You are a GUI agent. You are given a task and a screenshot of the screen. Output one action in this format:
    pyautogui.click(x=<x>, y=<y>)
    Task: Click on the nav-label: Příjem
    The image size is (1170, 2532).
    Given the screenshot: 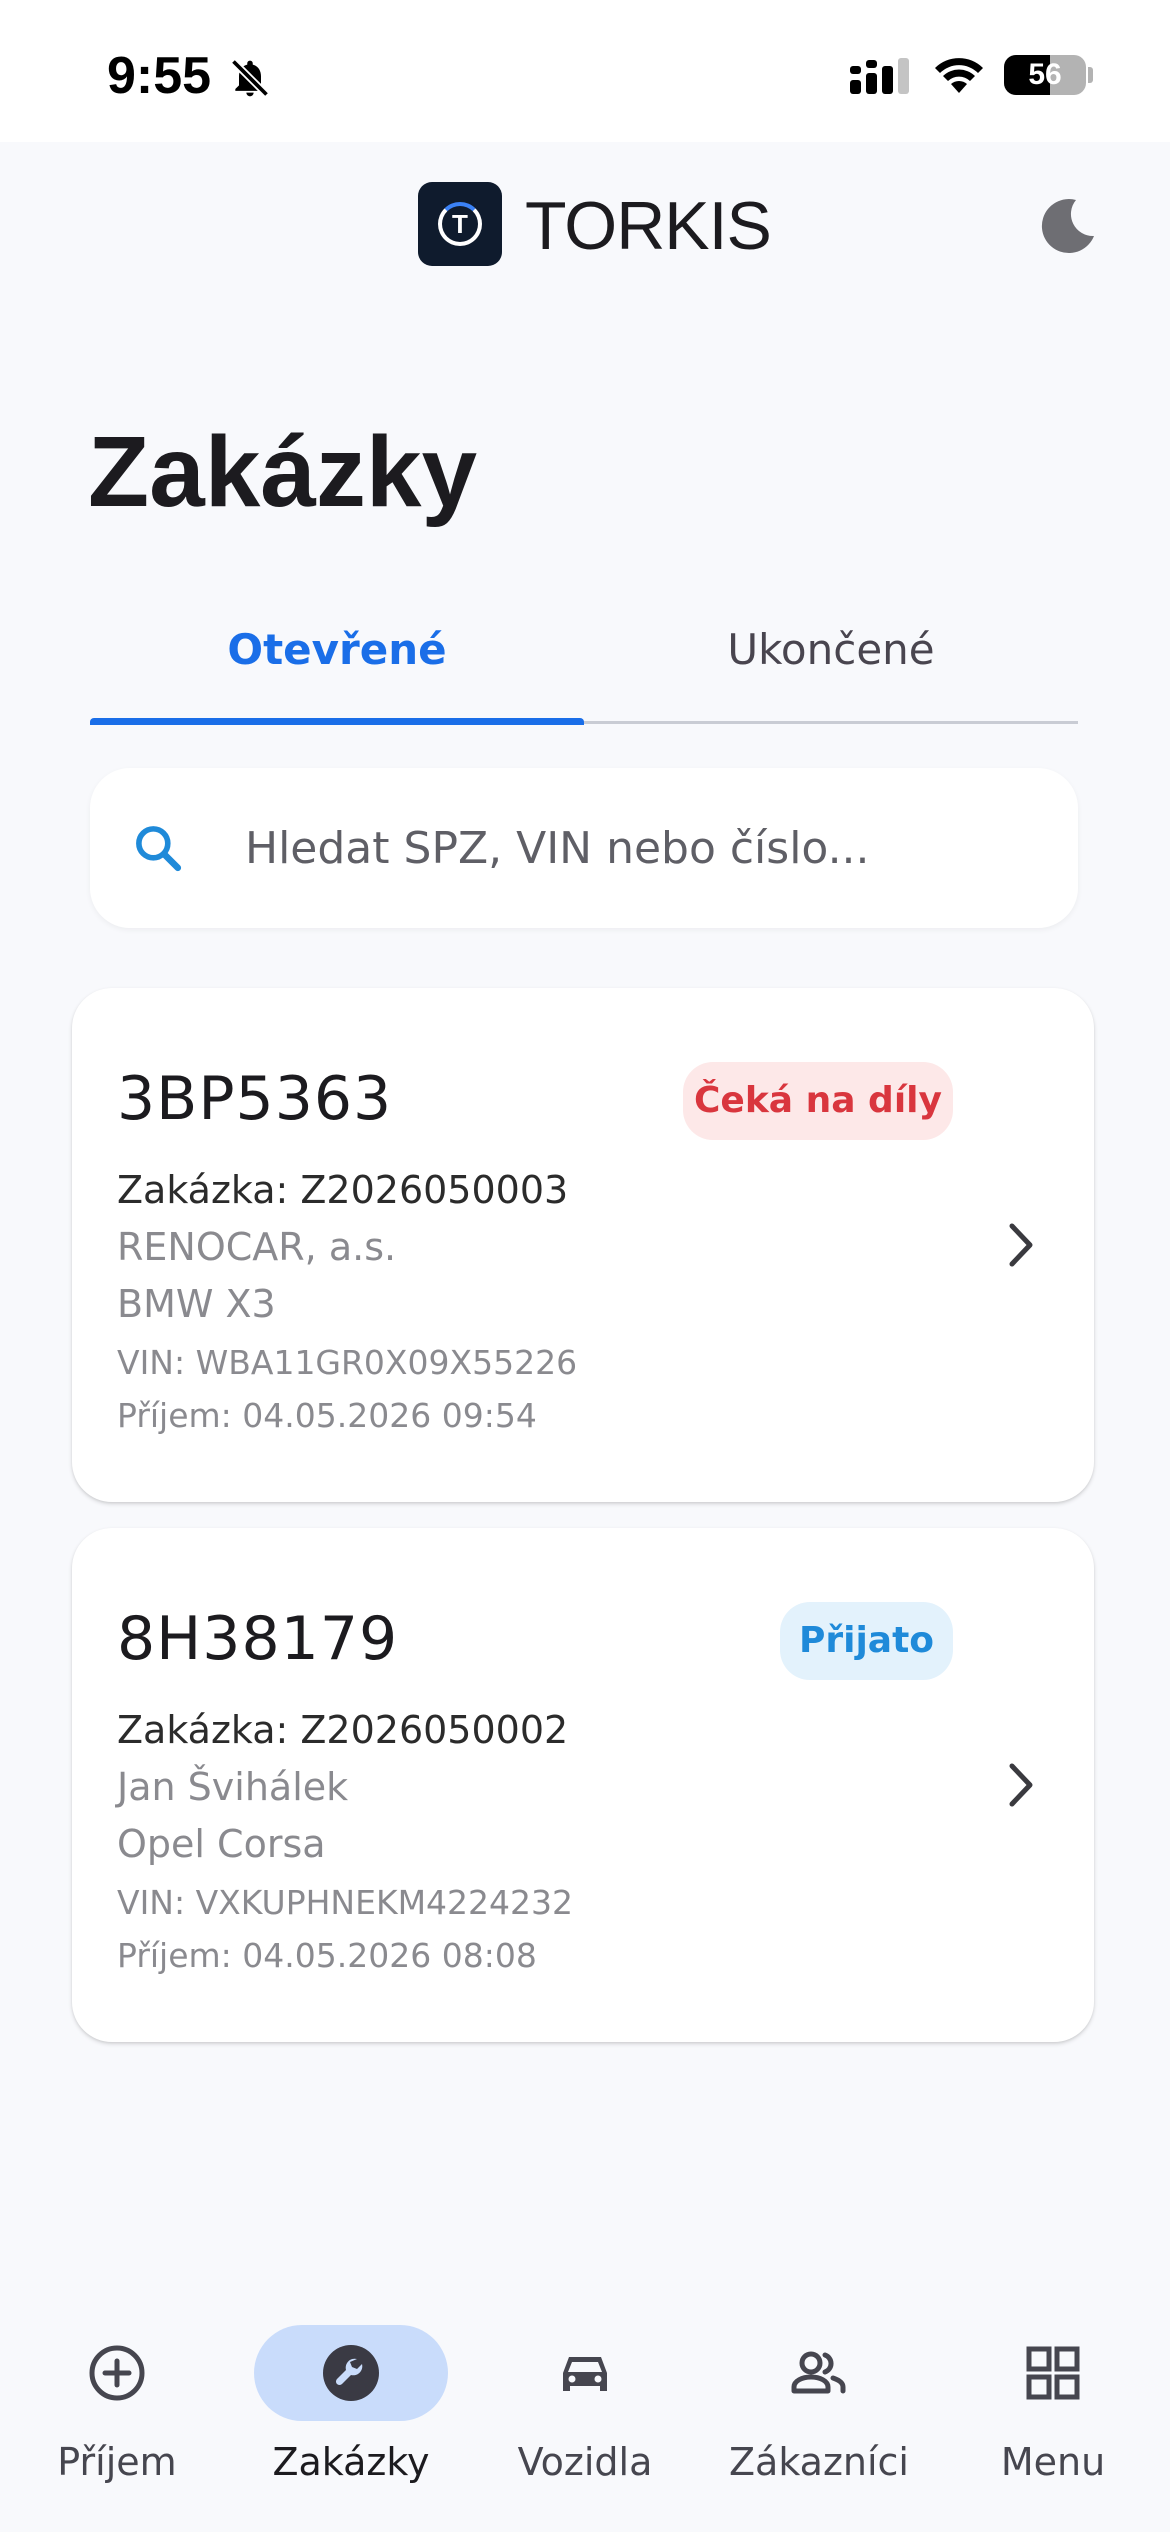 What is the action you would take?
    pyautogui.click(x=117, y=2462)
    